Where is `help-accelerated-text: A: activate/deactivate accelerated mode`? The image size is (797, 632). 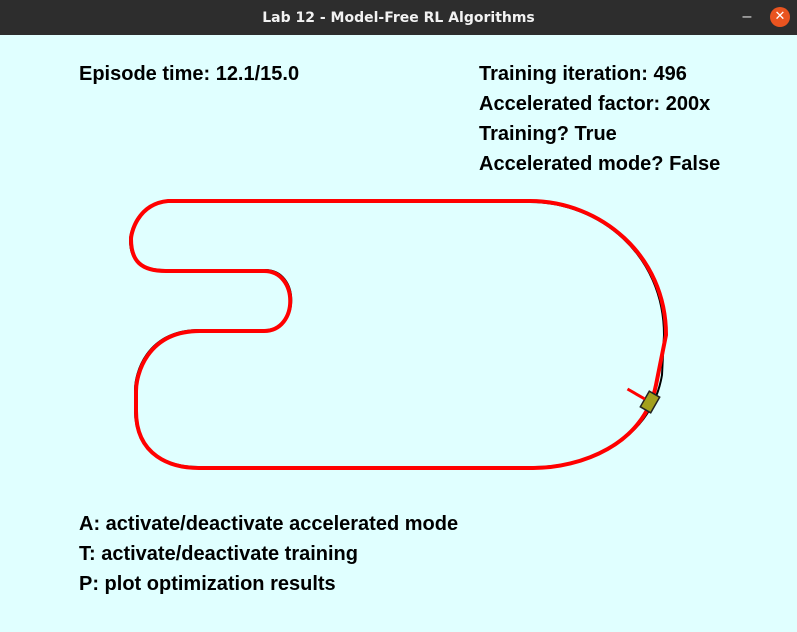
help-accelerated-text: A: activate/deactivate accelerated mode is located at coordinates (269, 524).